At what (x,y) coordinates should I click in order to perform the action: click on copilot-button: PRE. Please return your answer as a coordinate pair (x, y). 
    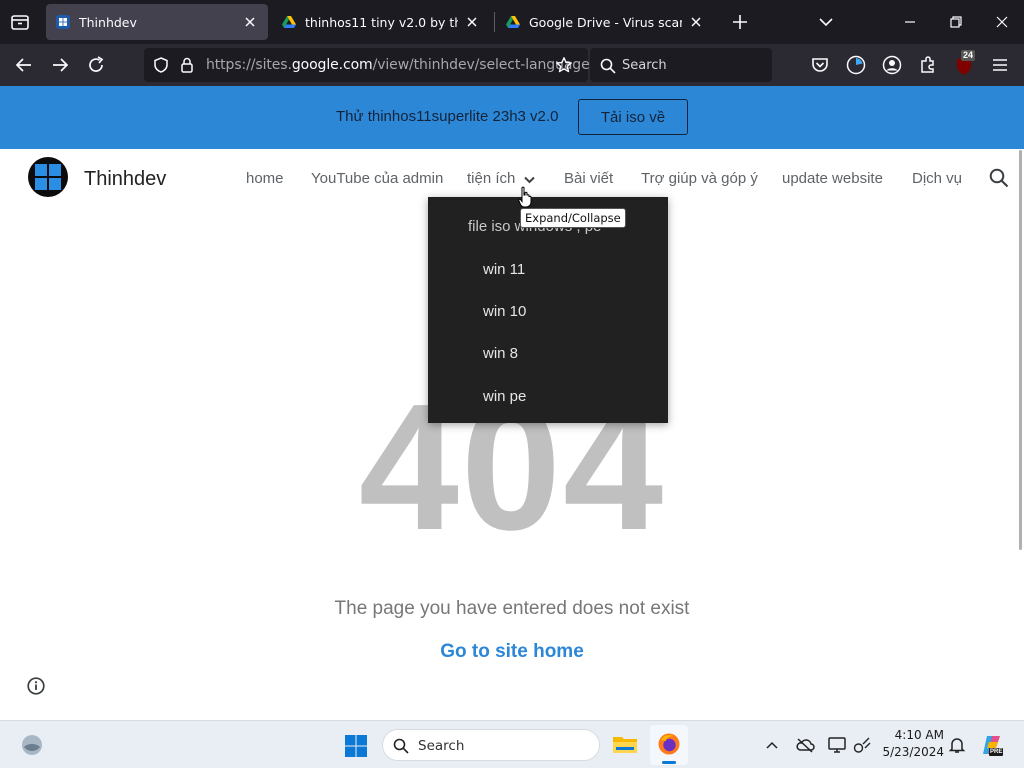
    Looking at the image, I should click on (993, 746).